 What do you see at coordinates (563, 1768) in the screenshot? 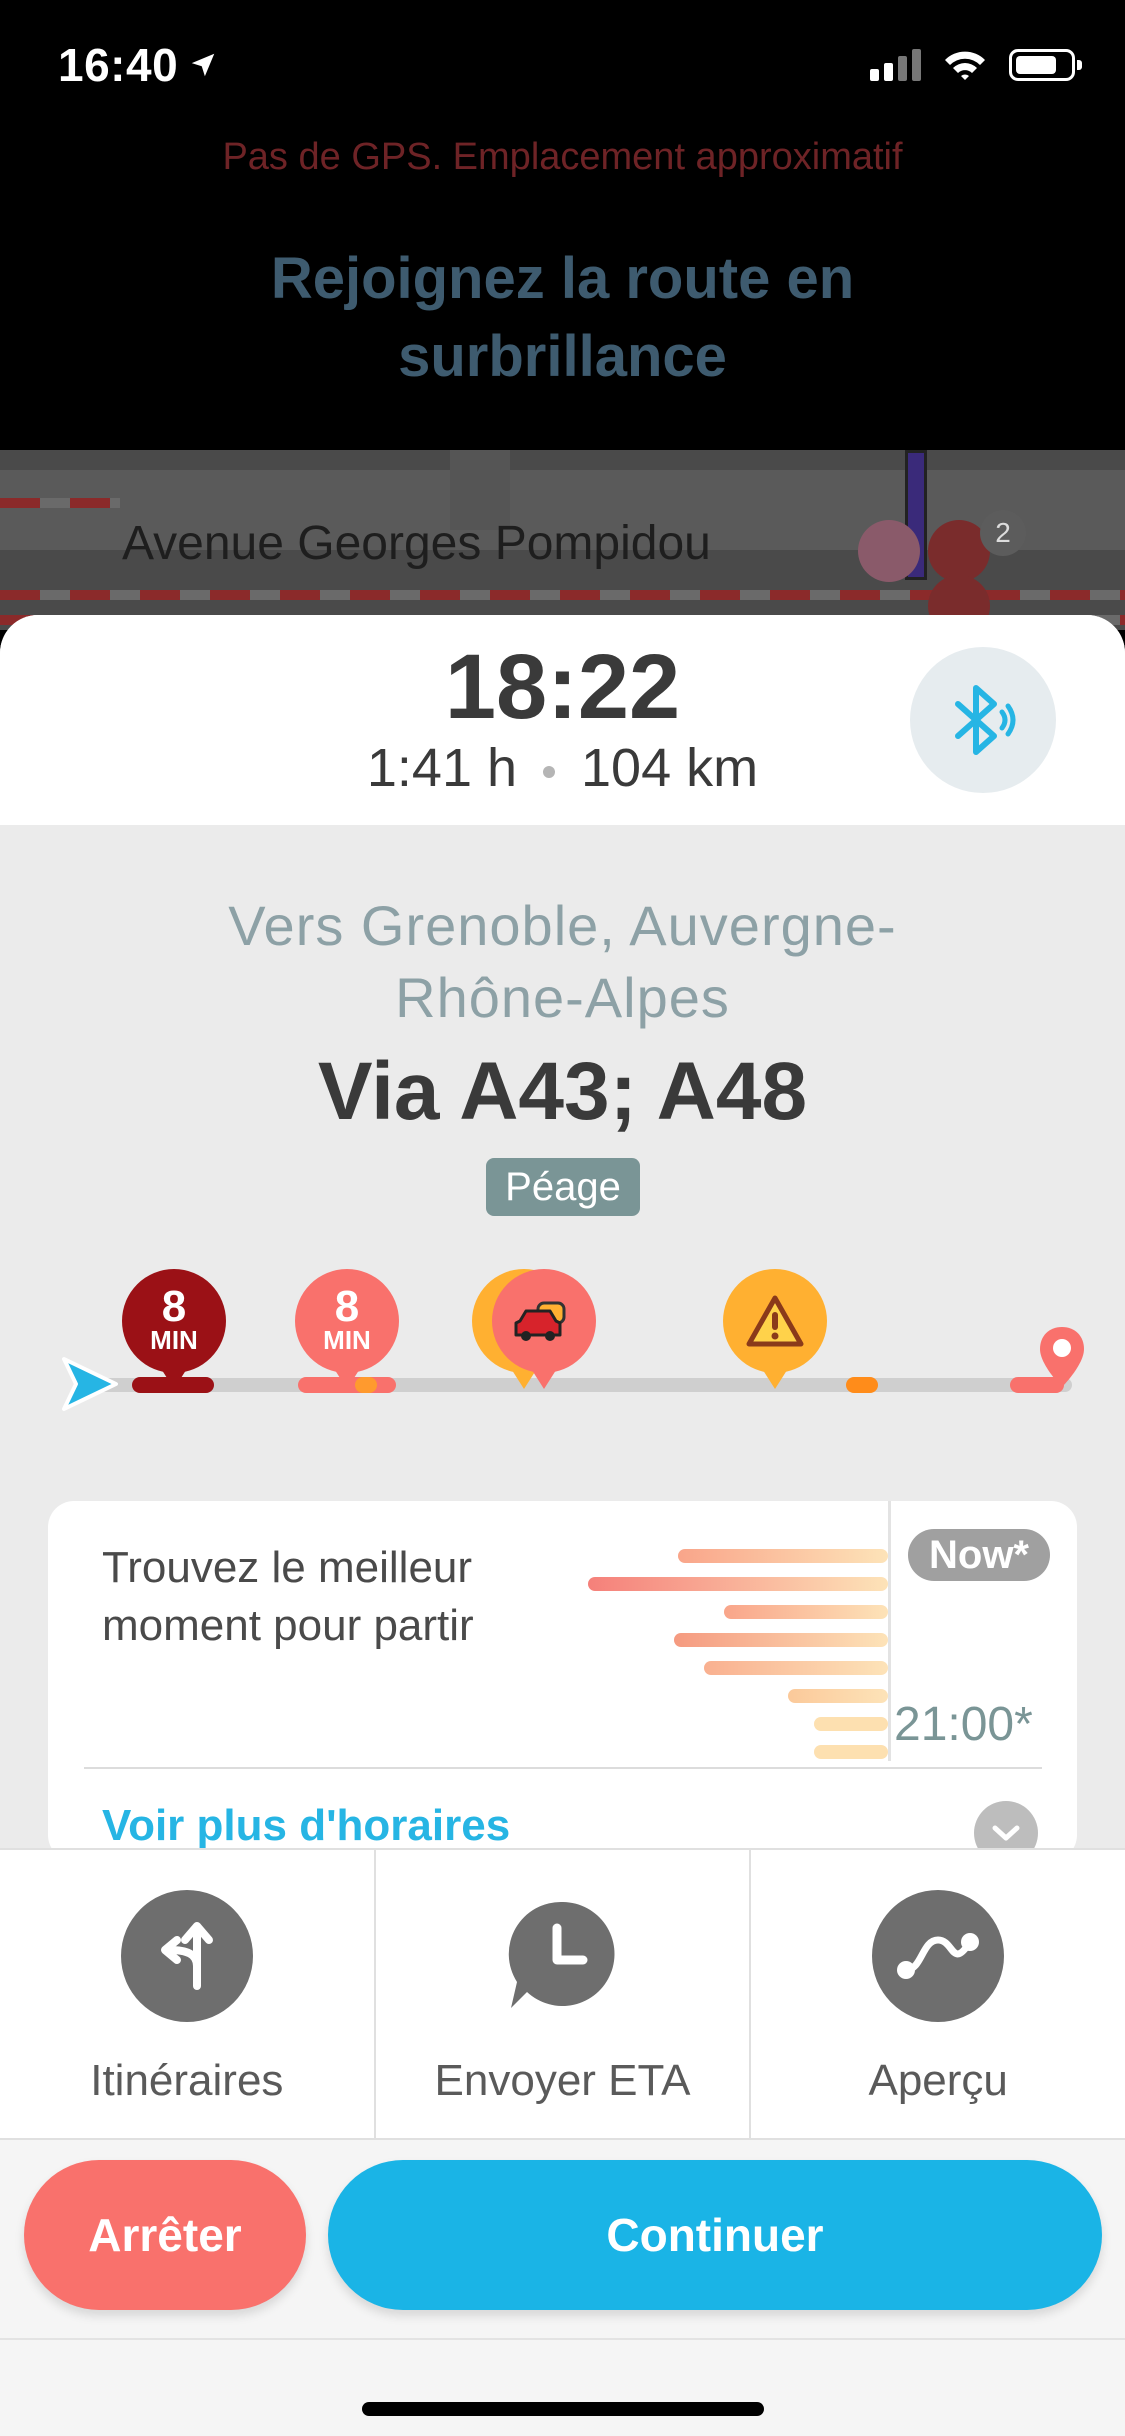
I see `card-divider` at bounding box center [563, 1768].